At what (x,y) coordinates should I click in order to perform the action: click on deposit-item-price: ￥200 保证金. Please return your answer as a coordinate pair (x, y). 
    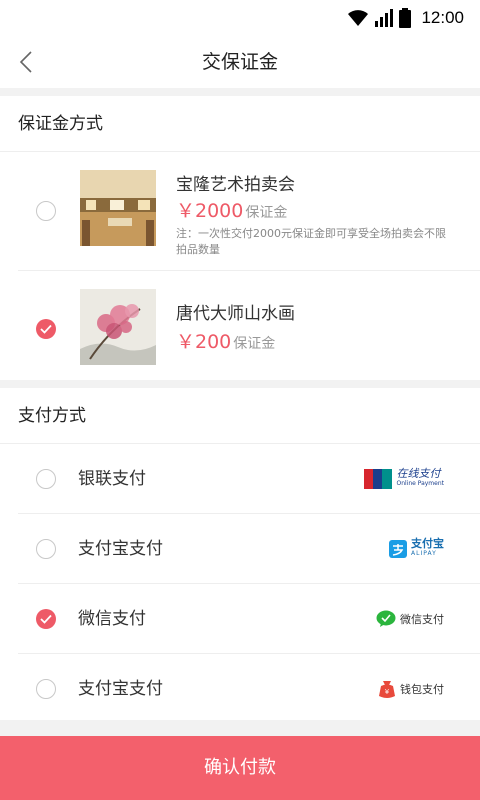
    Looking at the image, I should click on (225, 340).